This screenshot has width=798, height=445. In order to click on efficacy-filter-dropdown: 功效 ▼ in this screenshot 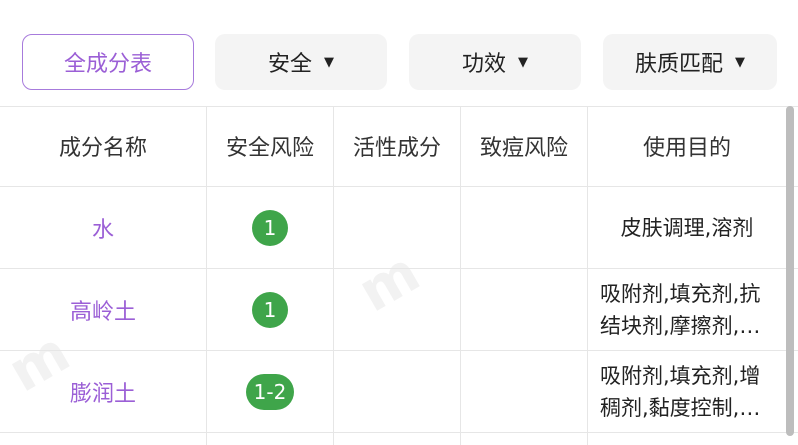, I will do `click(495, 62)`.